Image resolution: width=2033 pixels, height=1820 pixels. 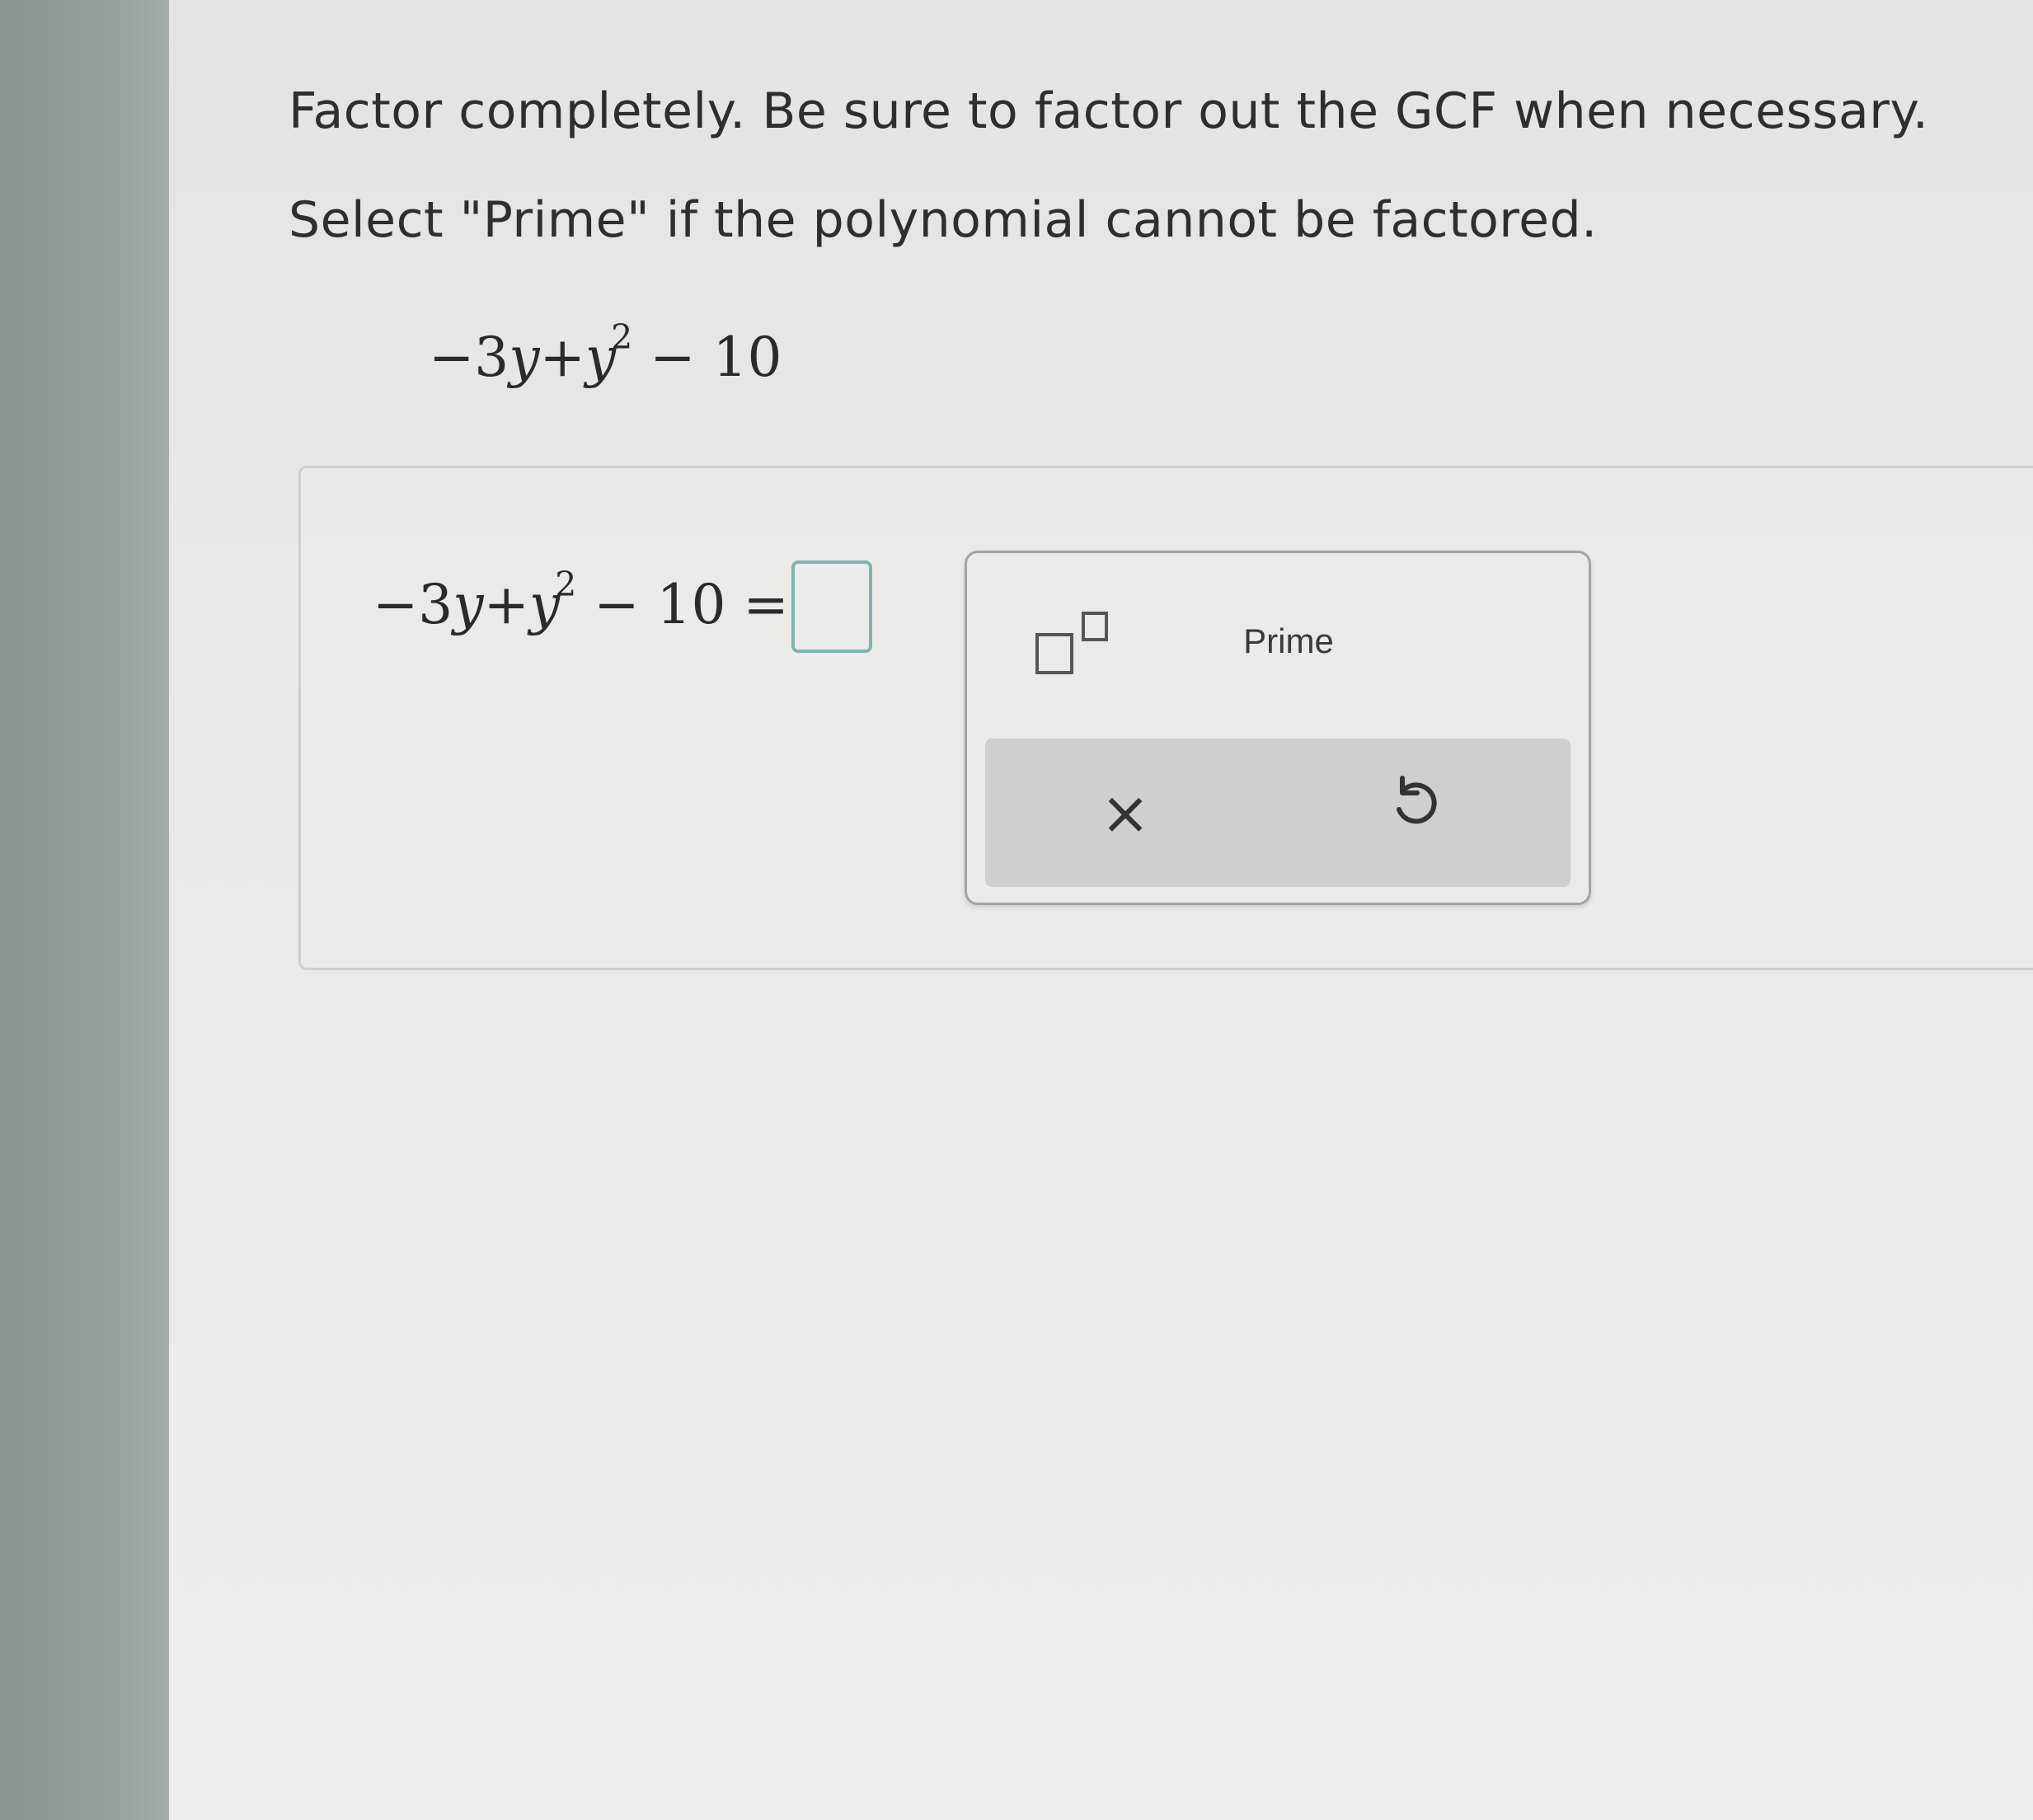 What do you see at coordinates (566, 584) in the screenshot?
I see `answer-exponent: 2` at bounding box center [566, 584].